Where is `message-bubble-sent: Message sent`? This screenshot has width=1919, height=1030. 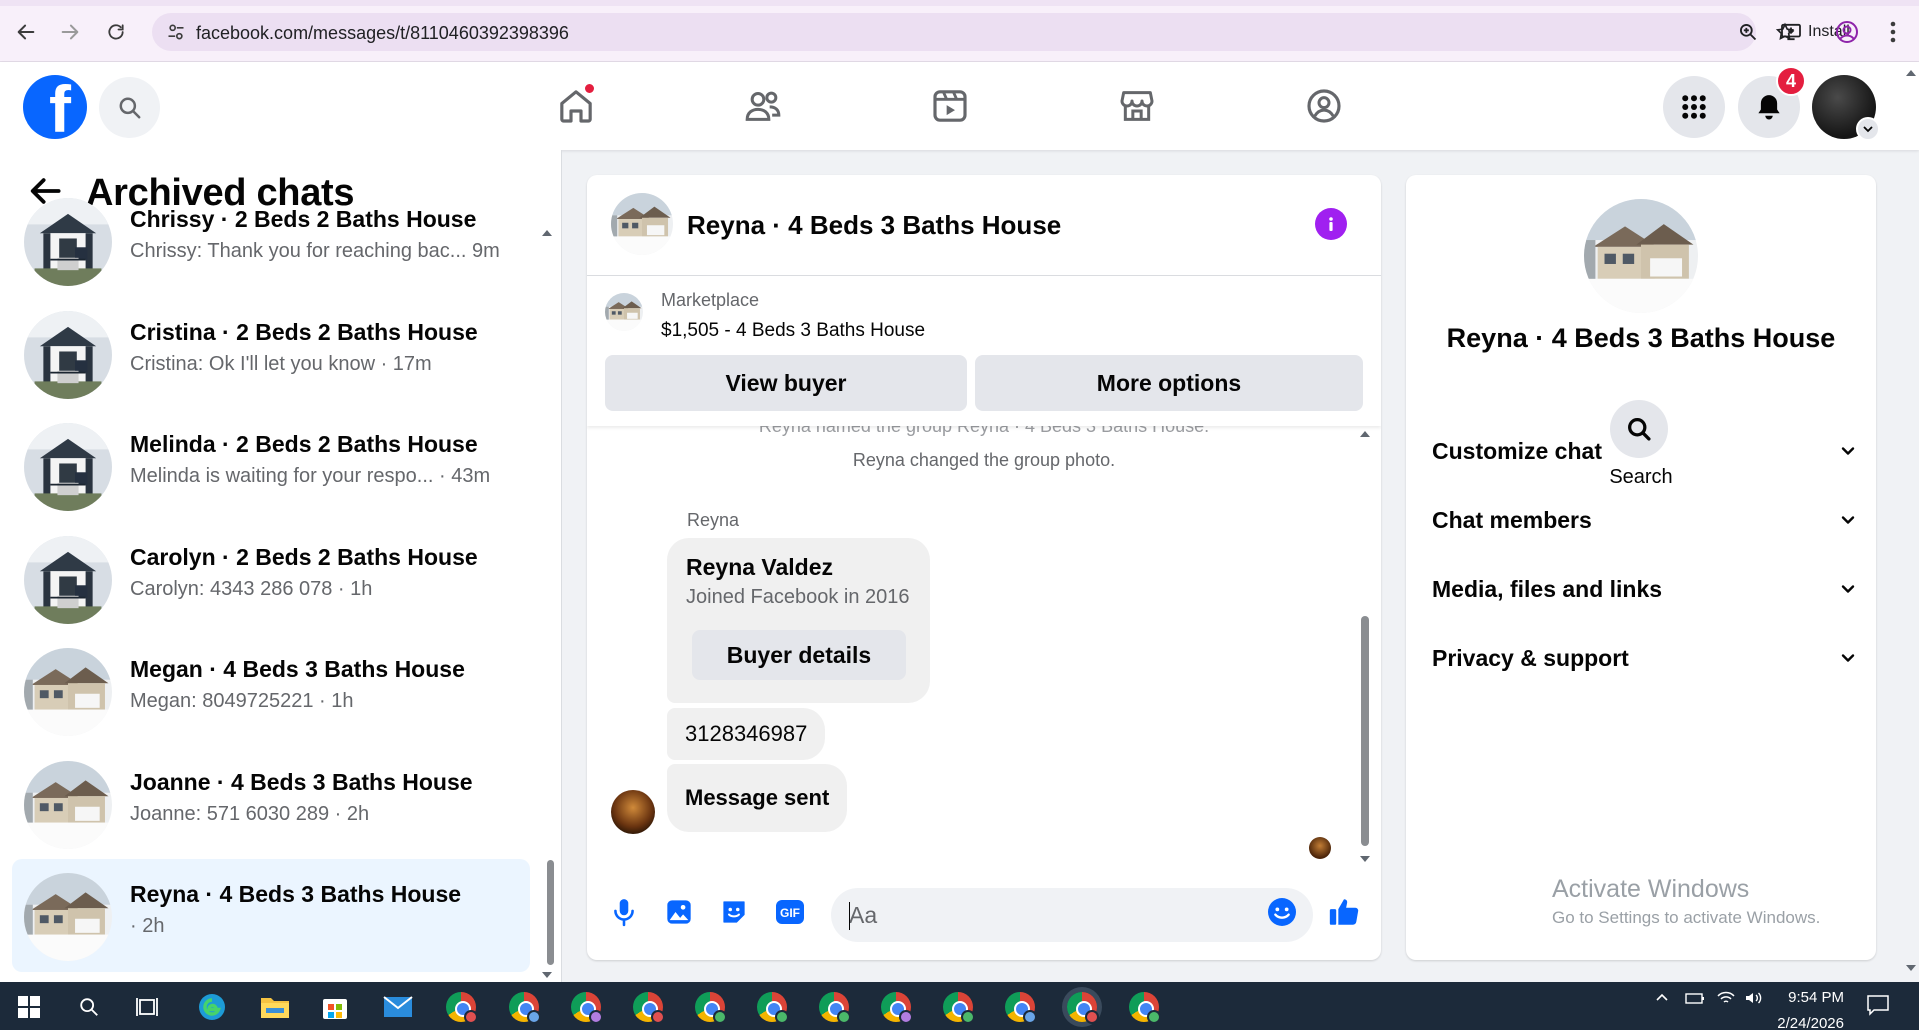 message-bubble-sent: Message sent is located at coordinates (757, 798).